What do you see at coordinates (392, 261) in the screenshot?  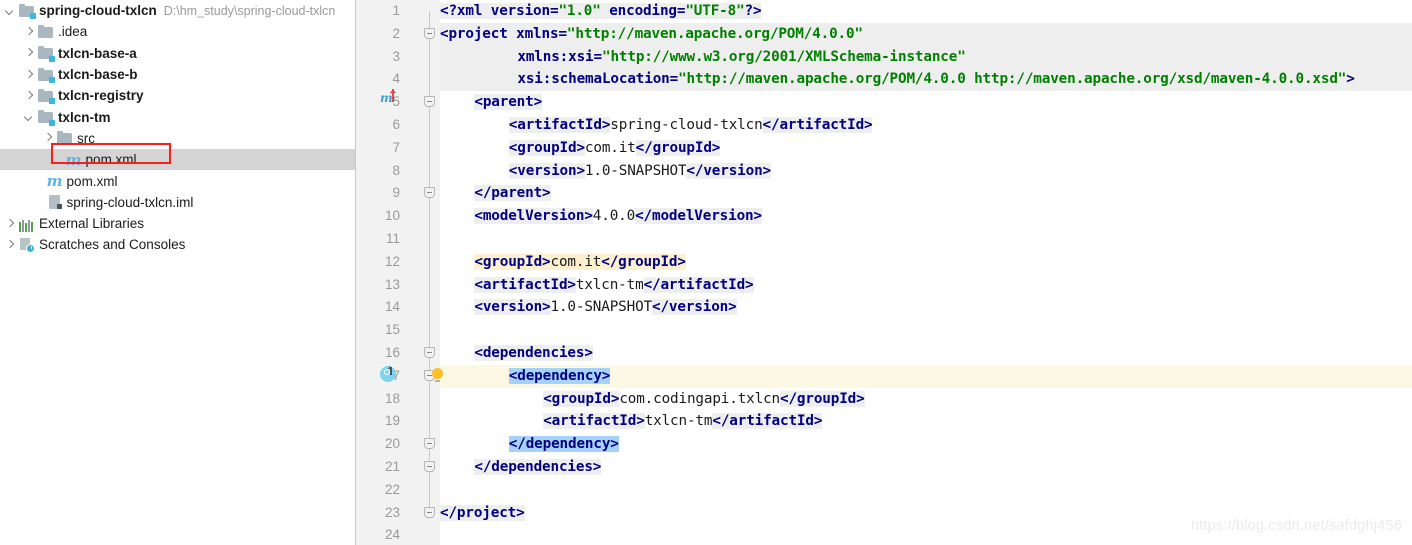 I see `line-number: 12` at bounding box center [392, 261].